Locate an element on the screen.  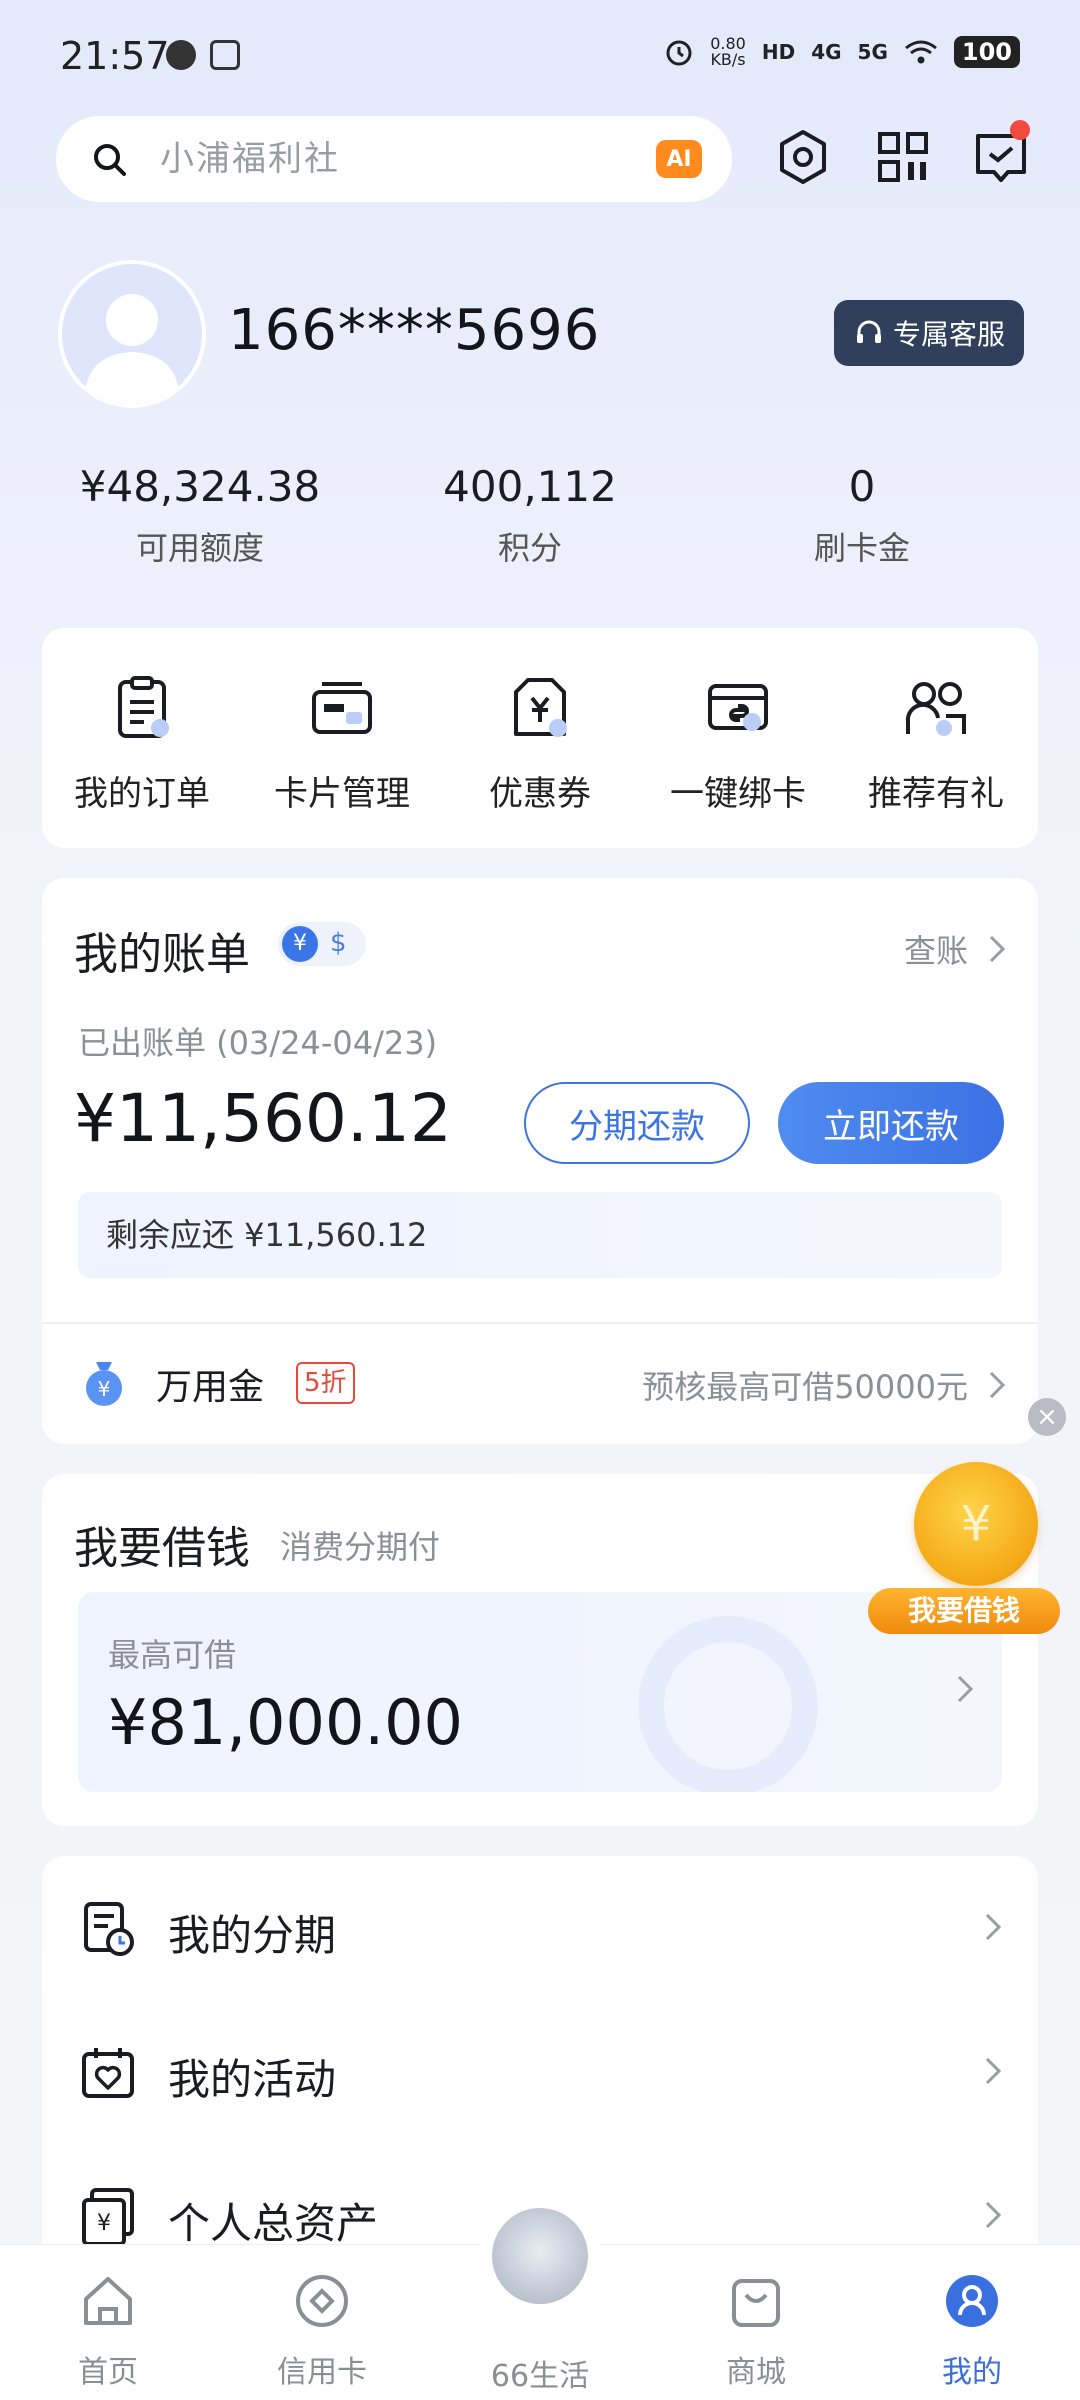
coin-icon: ¥ is located at coordinates (976, 1524).